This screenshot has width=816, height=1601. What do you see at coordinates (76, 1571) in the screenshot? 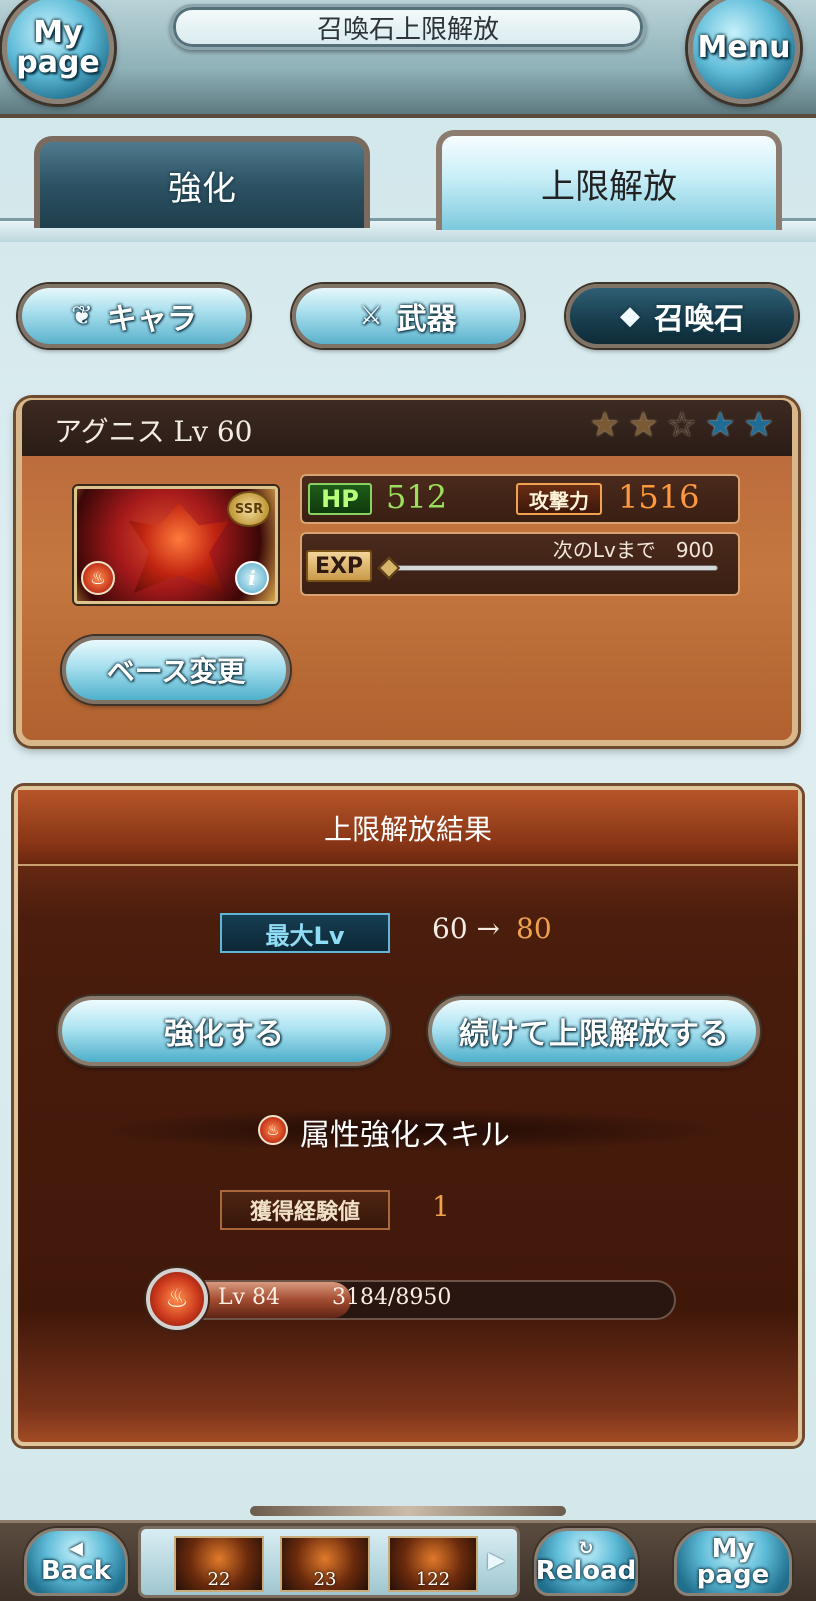
I see `back-label: Back` at bounding box center [76, 1571].